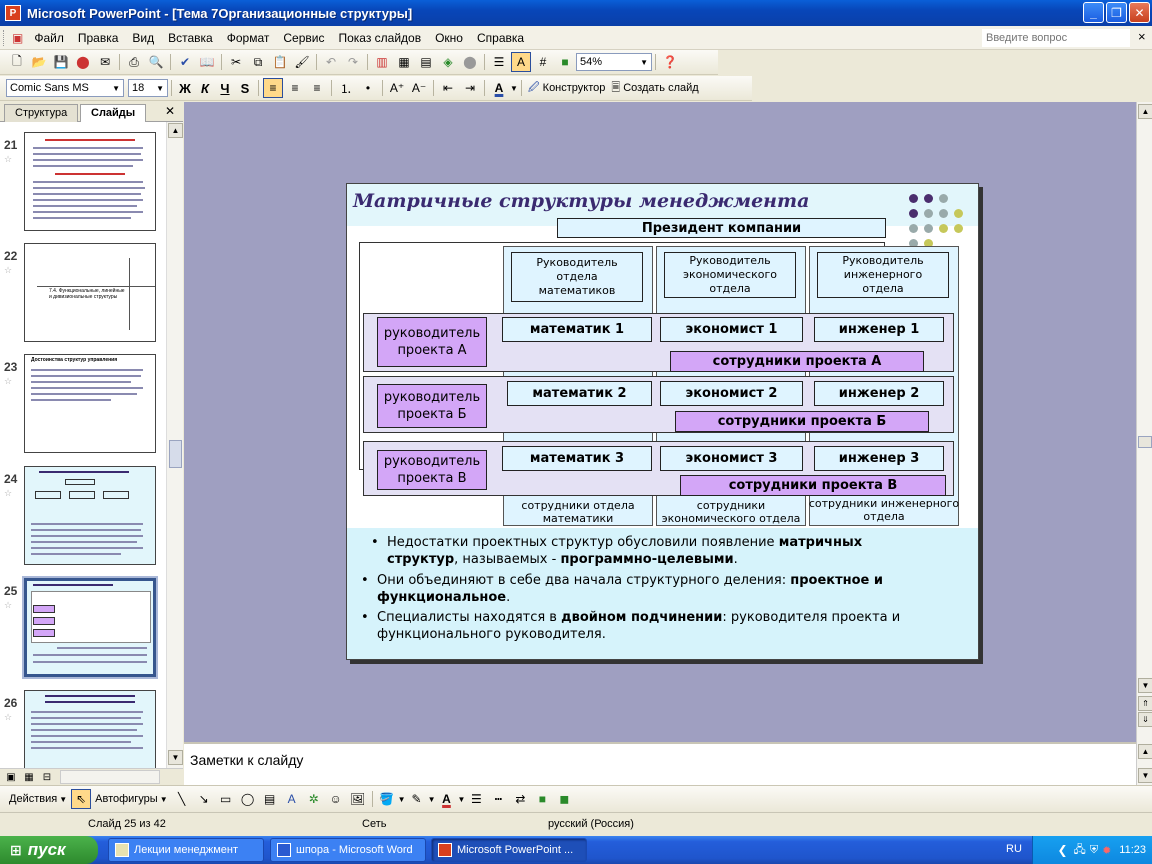  I want to click on arrow-icon: ↘, so click(204, 799).